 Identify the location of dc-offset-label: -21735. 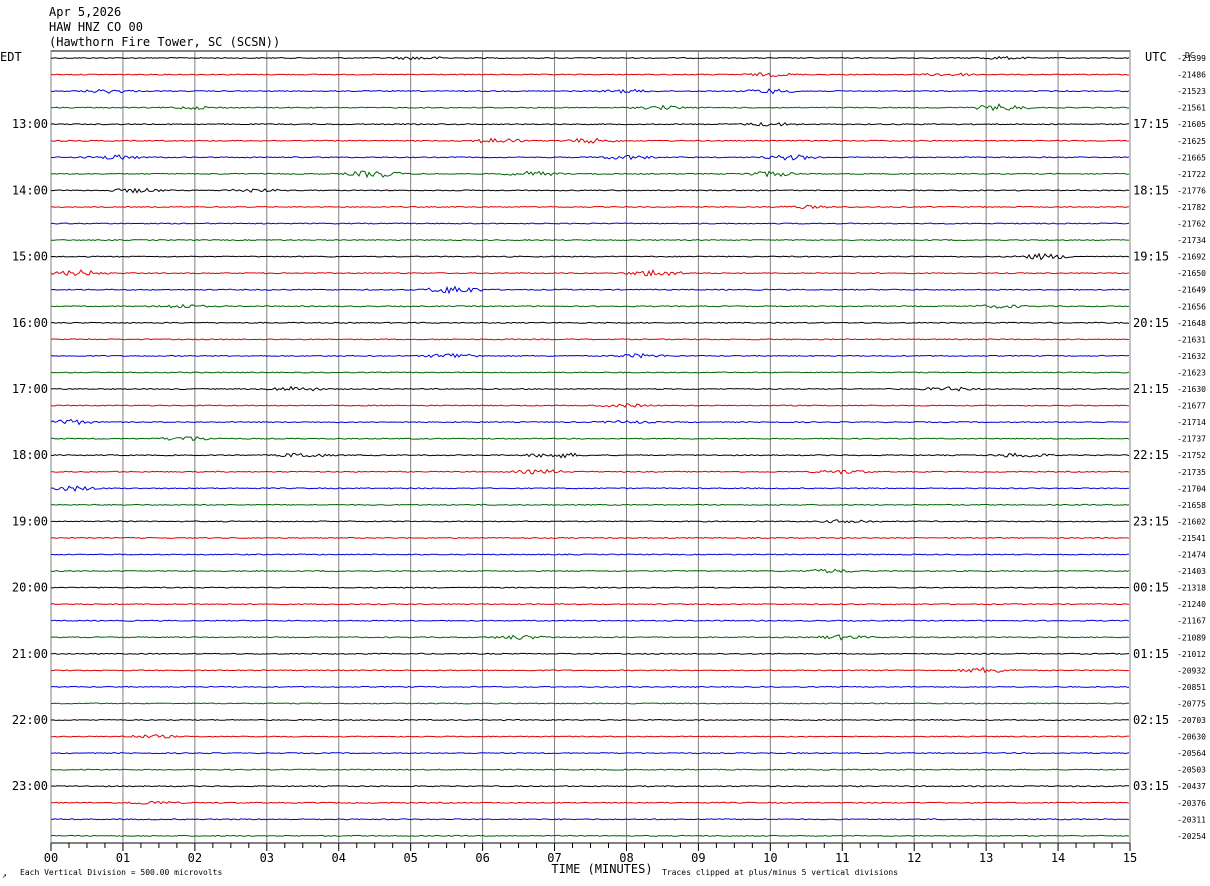
(1191, 472).